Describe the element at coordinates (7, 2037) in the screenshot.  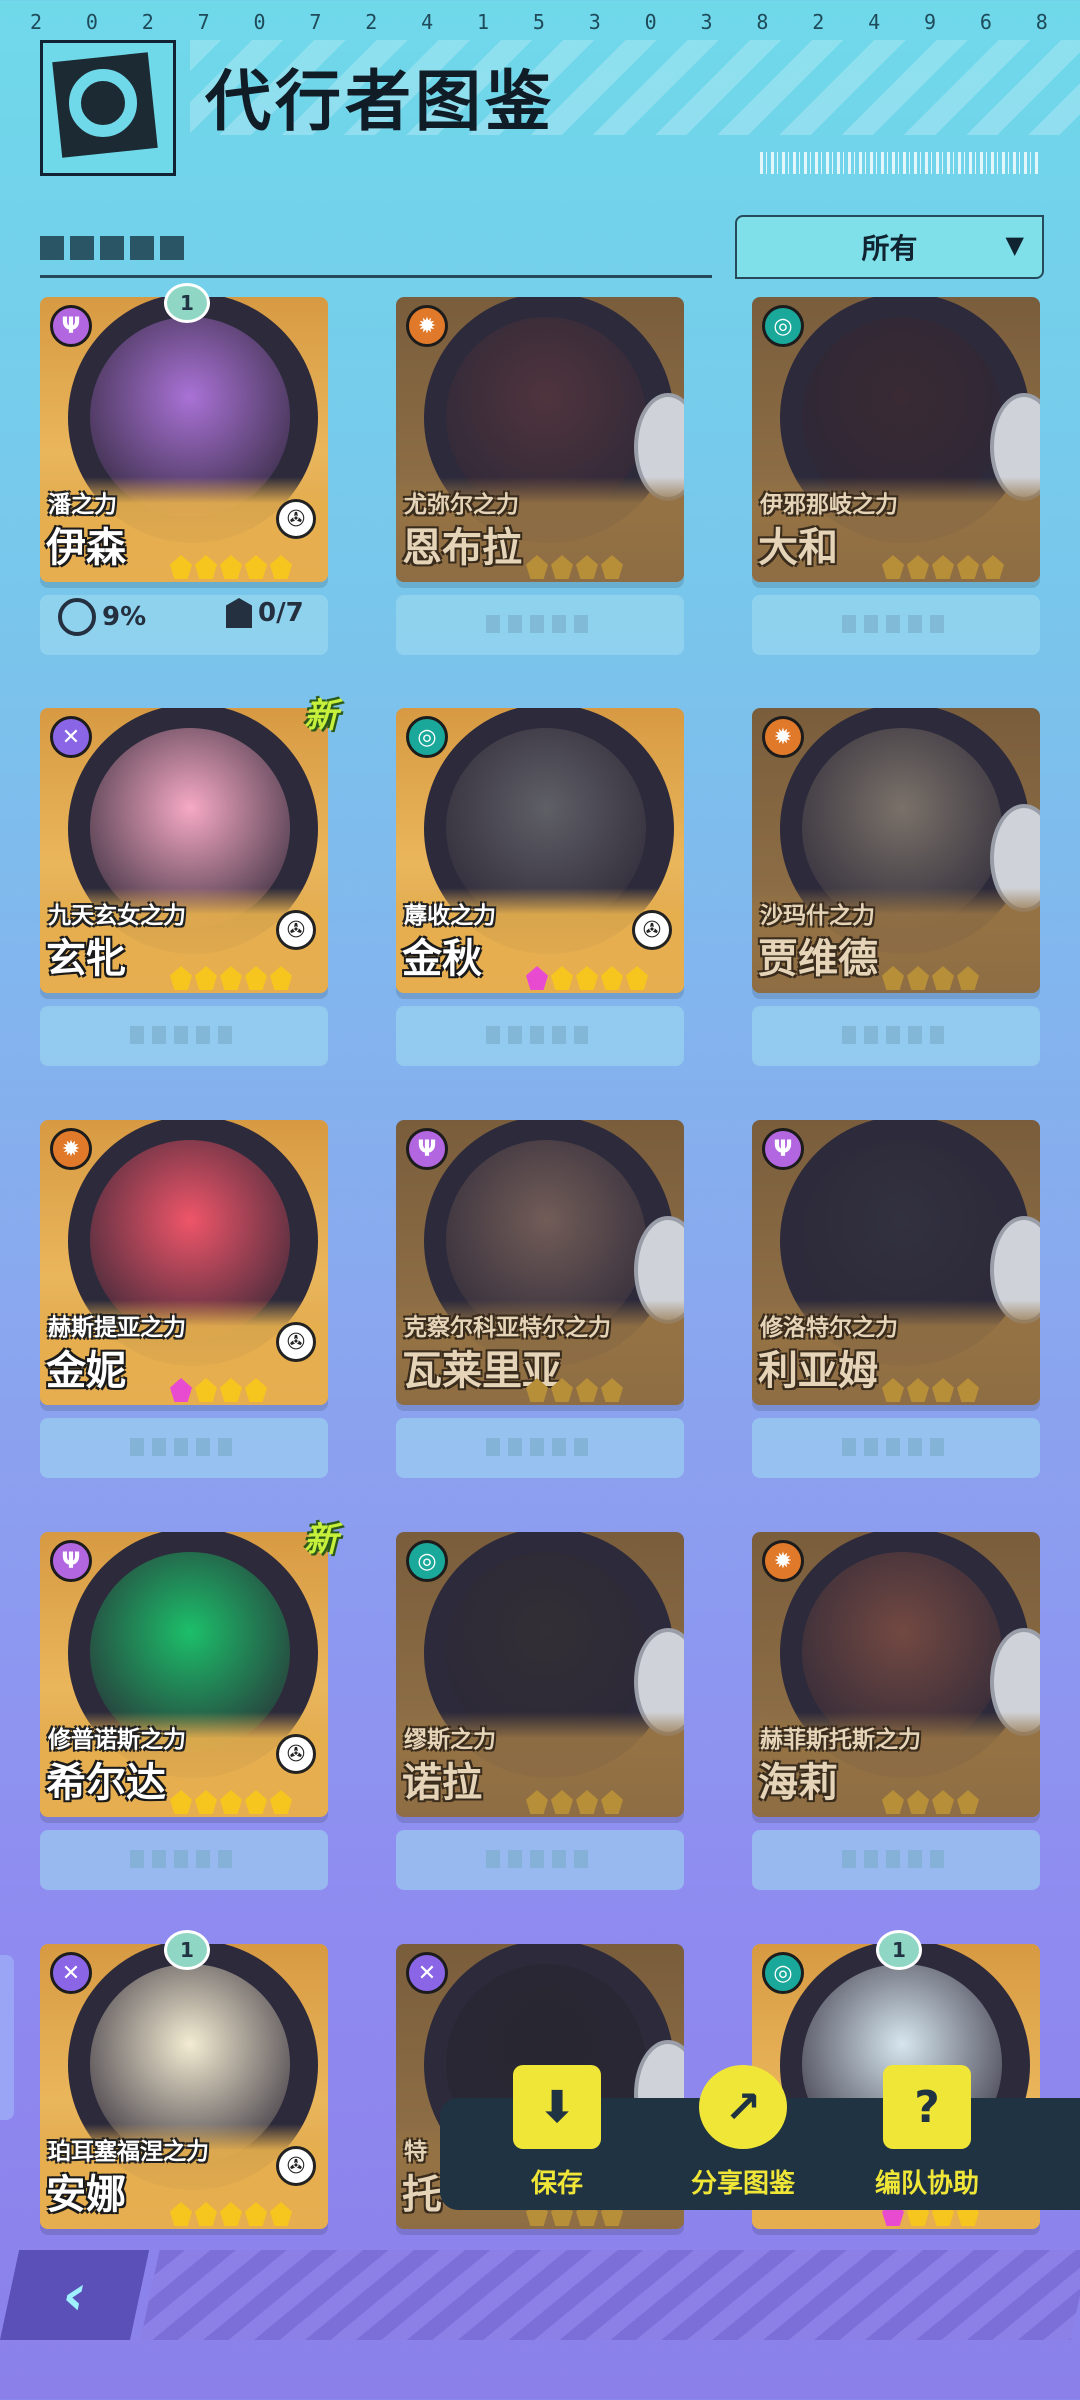
I see `side-tab` at that location.